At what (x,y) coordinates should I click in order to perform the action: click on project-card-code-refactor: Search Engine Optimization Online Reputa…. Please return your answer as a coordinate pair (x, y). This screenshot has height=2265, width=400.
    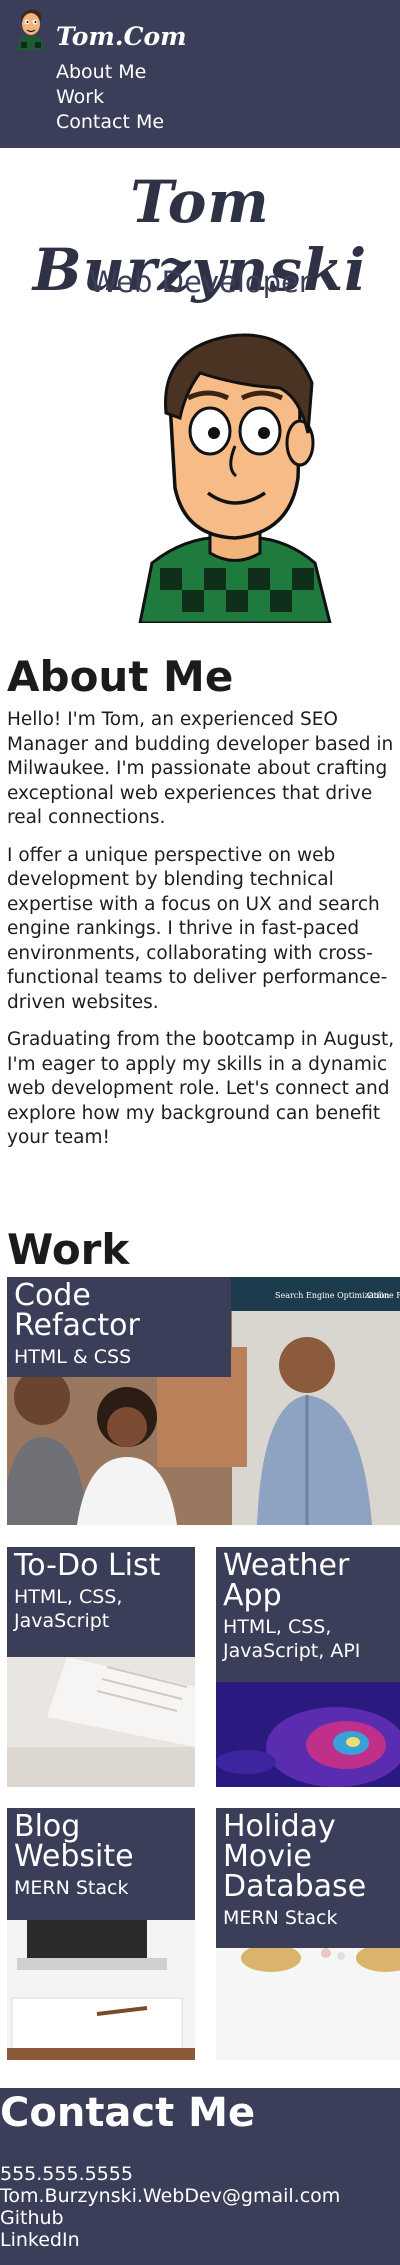
    Looking at the image, I should click on (203, 1401).